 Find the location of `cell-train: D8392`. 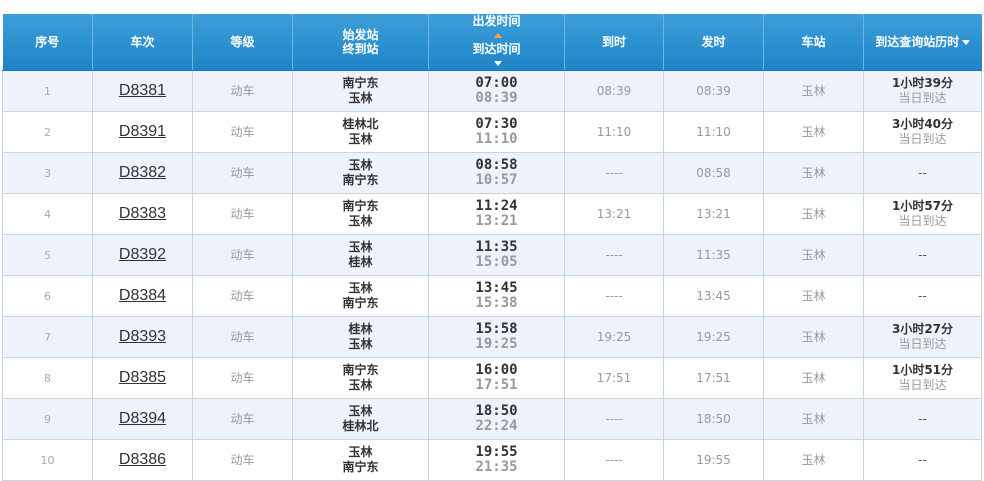

cell-train: D8392 is located at coordinates (142, 255).